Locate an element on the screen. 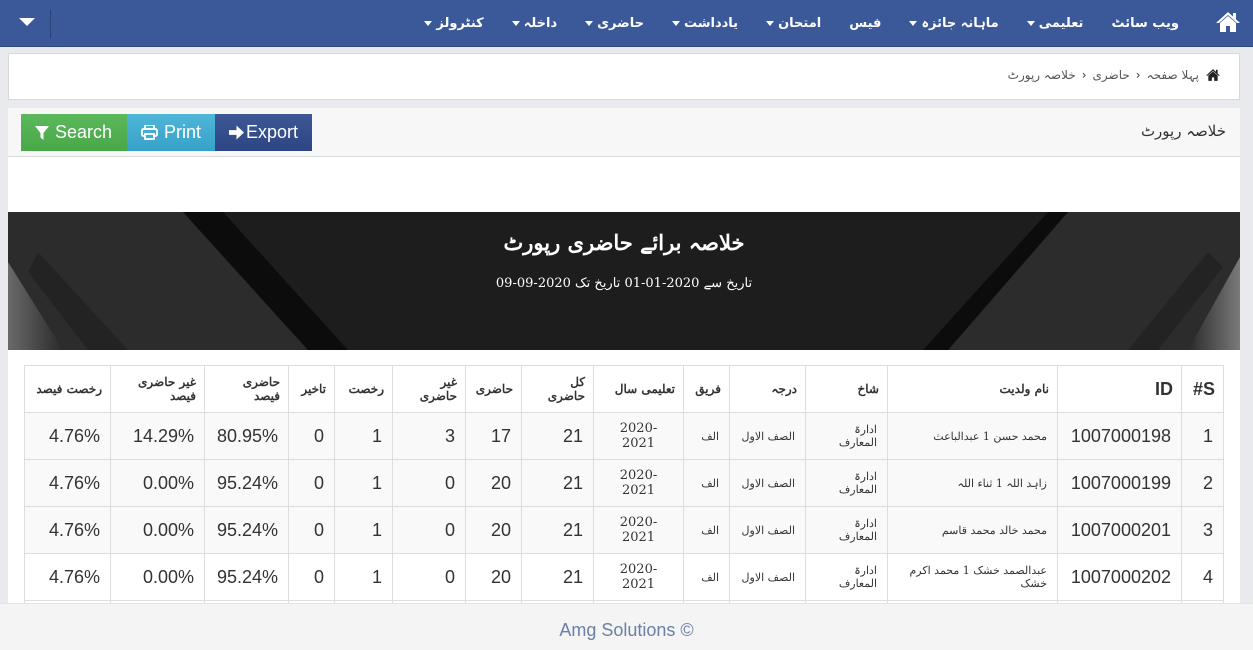  cell-id: 1007000198 is located at coordinates (1119, 436).